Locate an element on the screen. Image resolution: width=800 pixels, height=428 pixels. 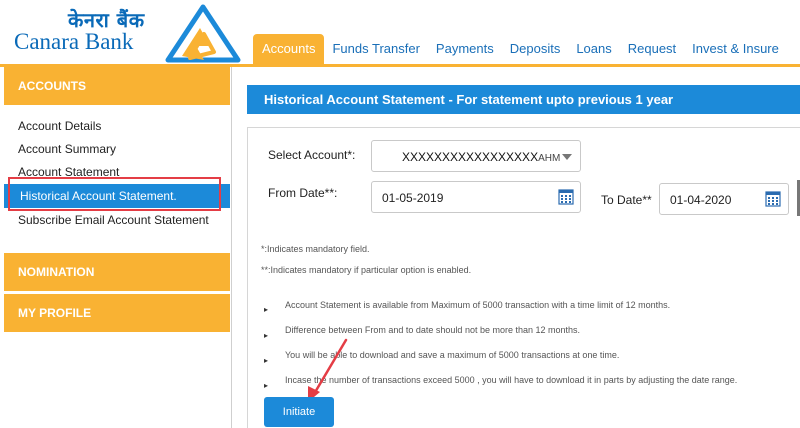
canara-bank-logo: केनरा बैंक Canara Bank is located at coordinates (126, 34).